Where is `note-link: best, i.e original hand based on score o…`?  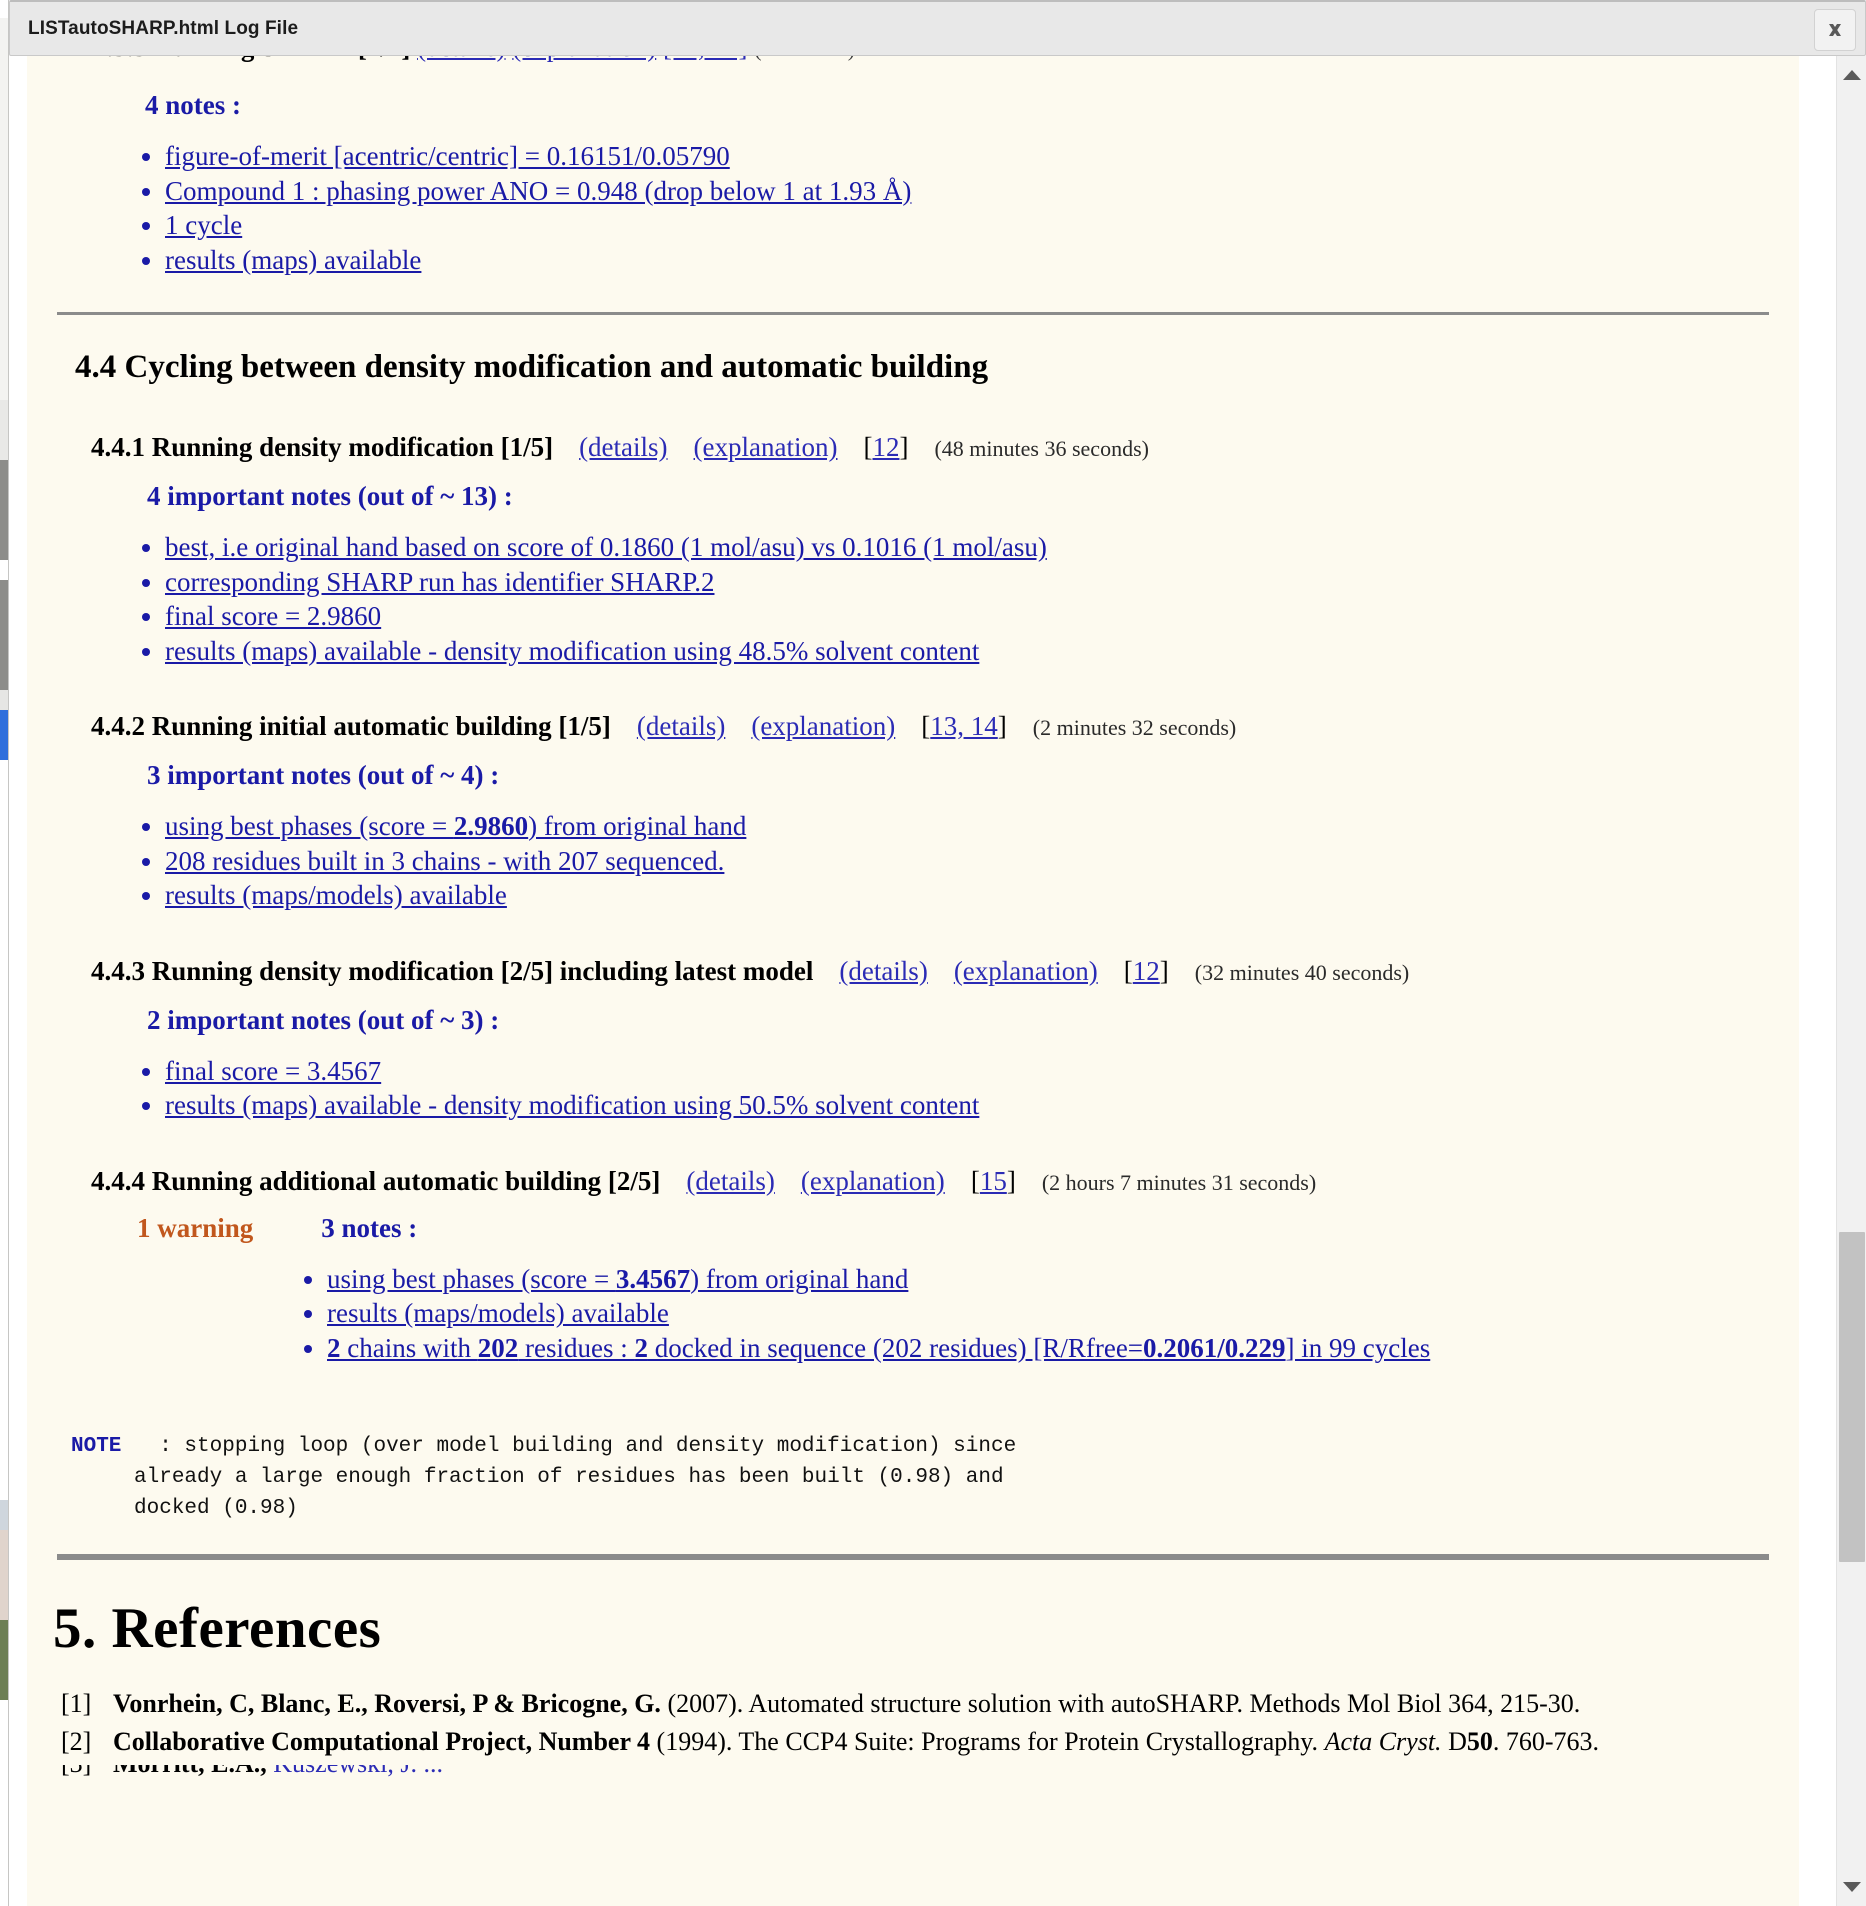 note-link: best, i.e original hand based on score o… is located at coordinates (606, 547).